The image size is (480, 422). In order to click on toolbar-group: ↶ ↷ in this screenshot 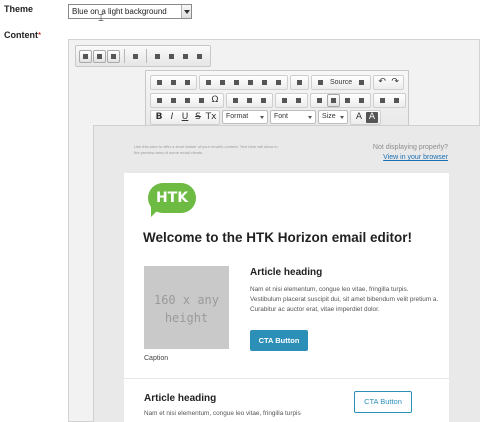, I will do `click(389, 82)`.